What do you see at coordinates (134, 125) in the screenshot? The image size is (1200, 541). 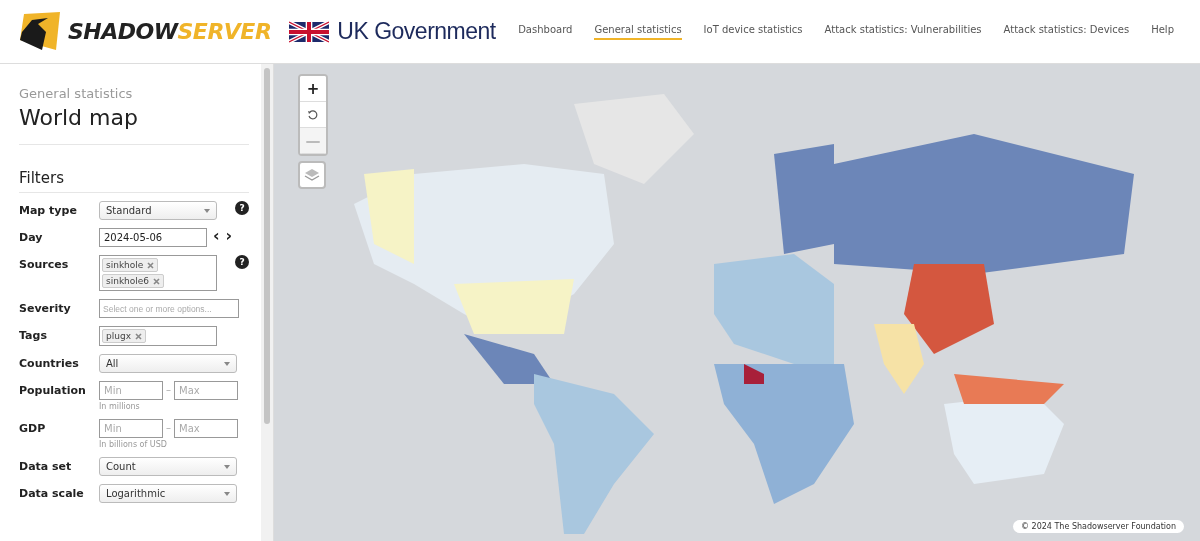 I see `page-title: World map` at bounding box center [134, 125].